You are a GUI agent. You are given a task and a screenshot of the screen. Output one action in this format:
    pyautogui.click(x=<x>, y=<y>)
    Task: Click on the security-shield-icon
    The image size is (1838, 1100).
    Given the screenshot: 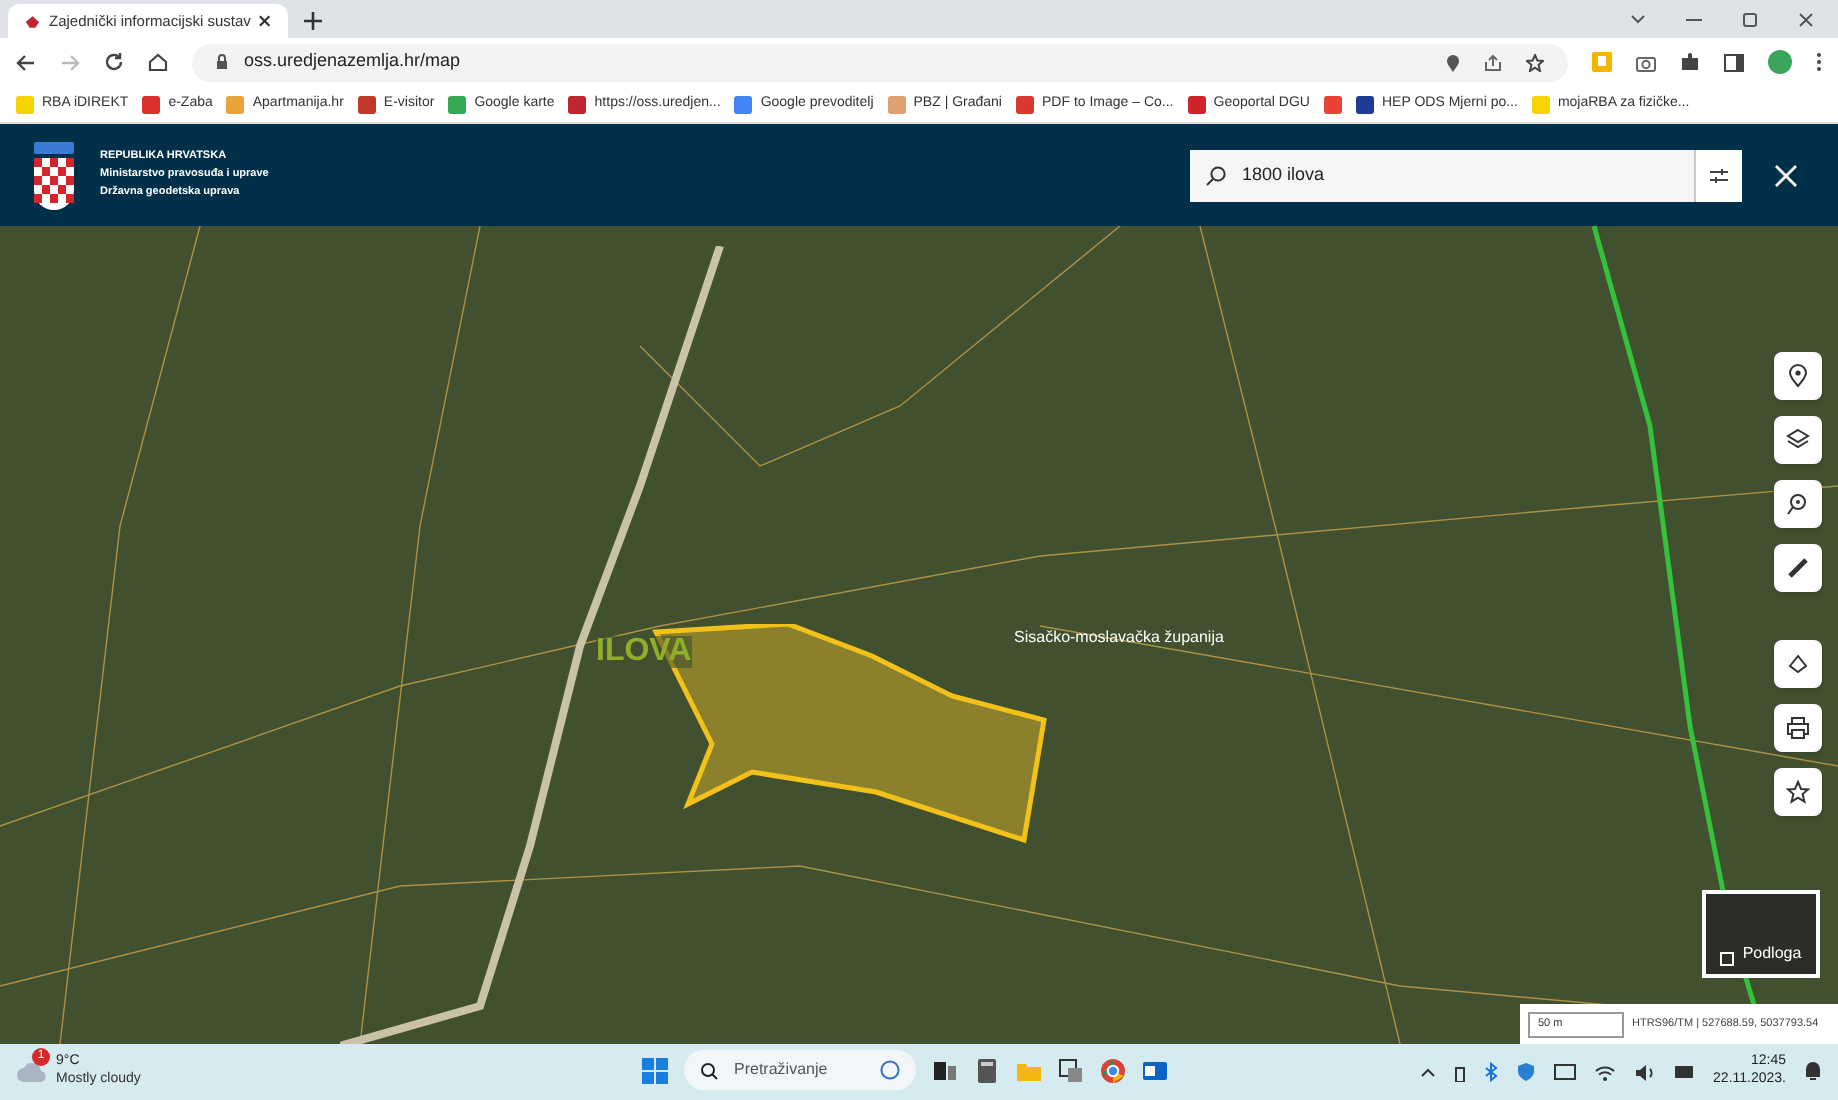 What is the action you would take?
    pyautogui.click(x=1525, y=1072)
    